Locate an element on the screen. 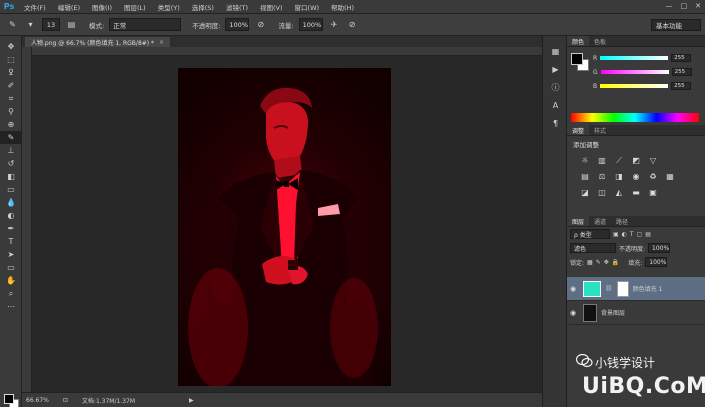  menu-help: 帮助(H) is located at coordinates (342, 7).